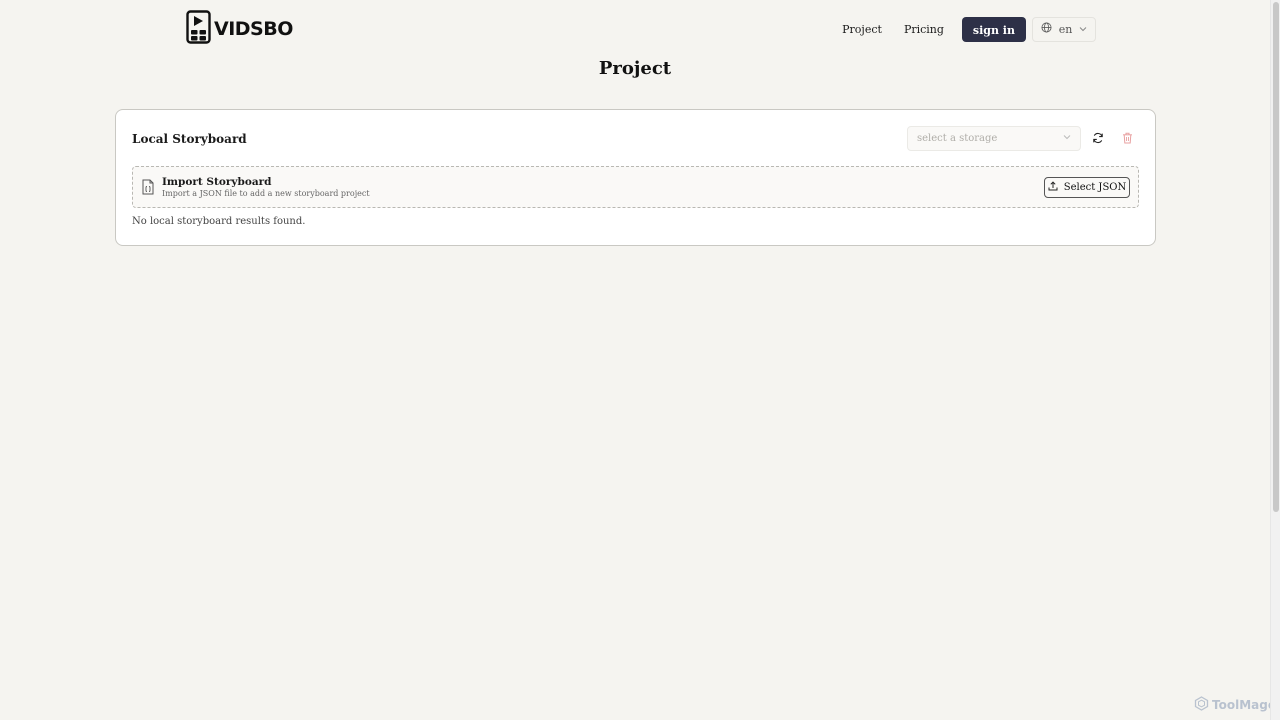 The image size is (1280, 720). I want to click on vertical-scrollbar, so click(1275, 360).